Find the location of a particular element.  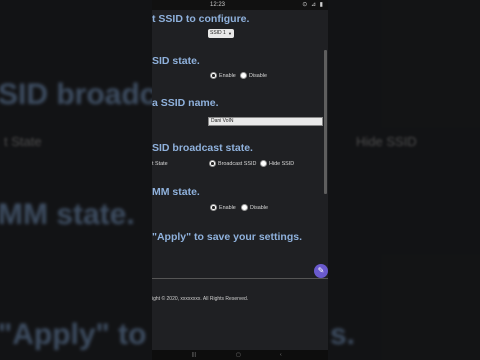

ssid-disable-radio is located at coordinates (243, 75).